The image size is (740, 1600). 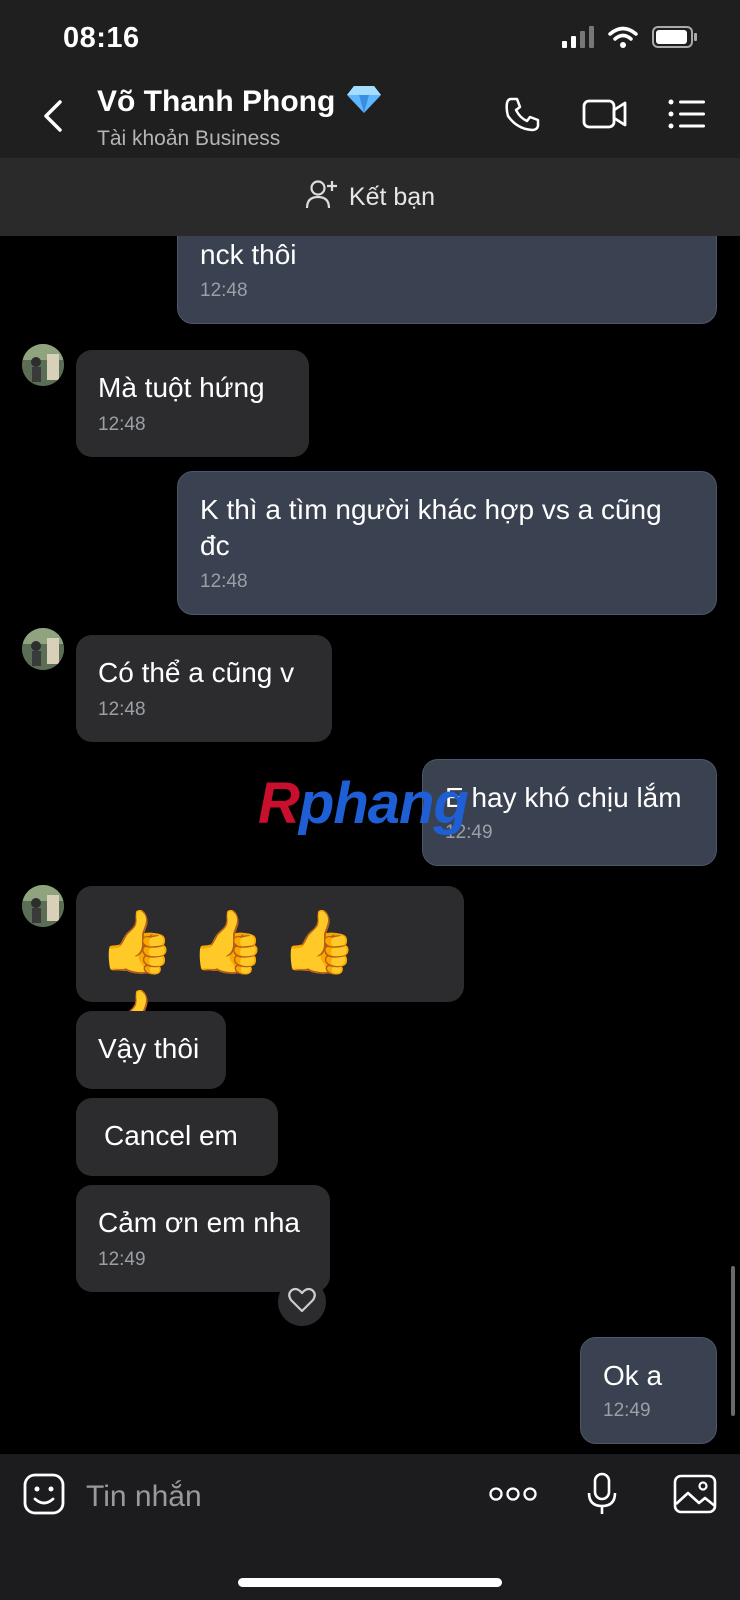 I want to click on microphone-icon, so click(x=602, y=1496).